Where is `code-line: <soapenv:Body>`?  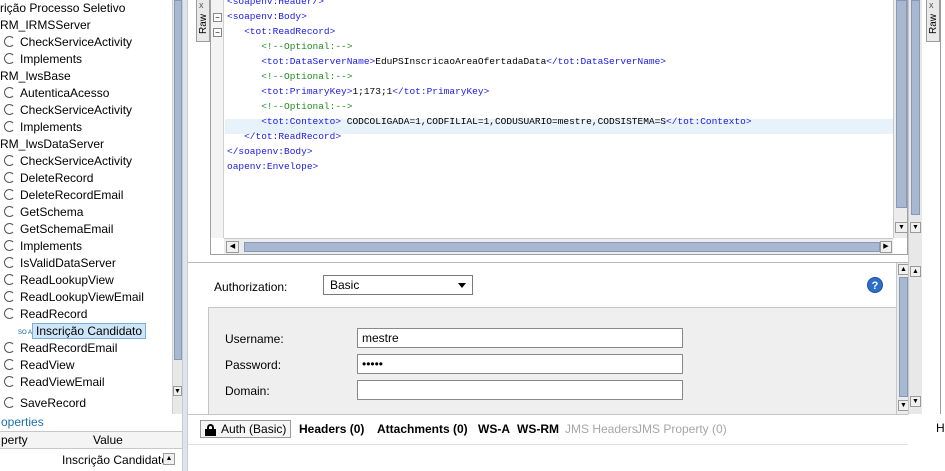
code-line: <soapenv:Body> is located at coordinates (267, 16).